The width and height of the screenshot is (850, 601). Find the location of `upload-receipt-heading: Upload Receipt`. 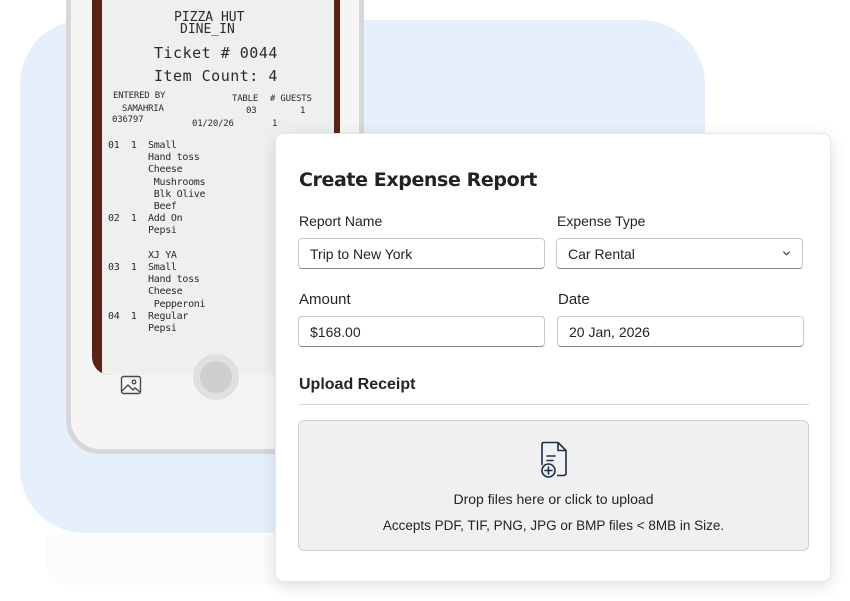

upload-receipt-heading: Upload Receipt is located at coordinates (357, 384).